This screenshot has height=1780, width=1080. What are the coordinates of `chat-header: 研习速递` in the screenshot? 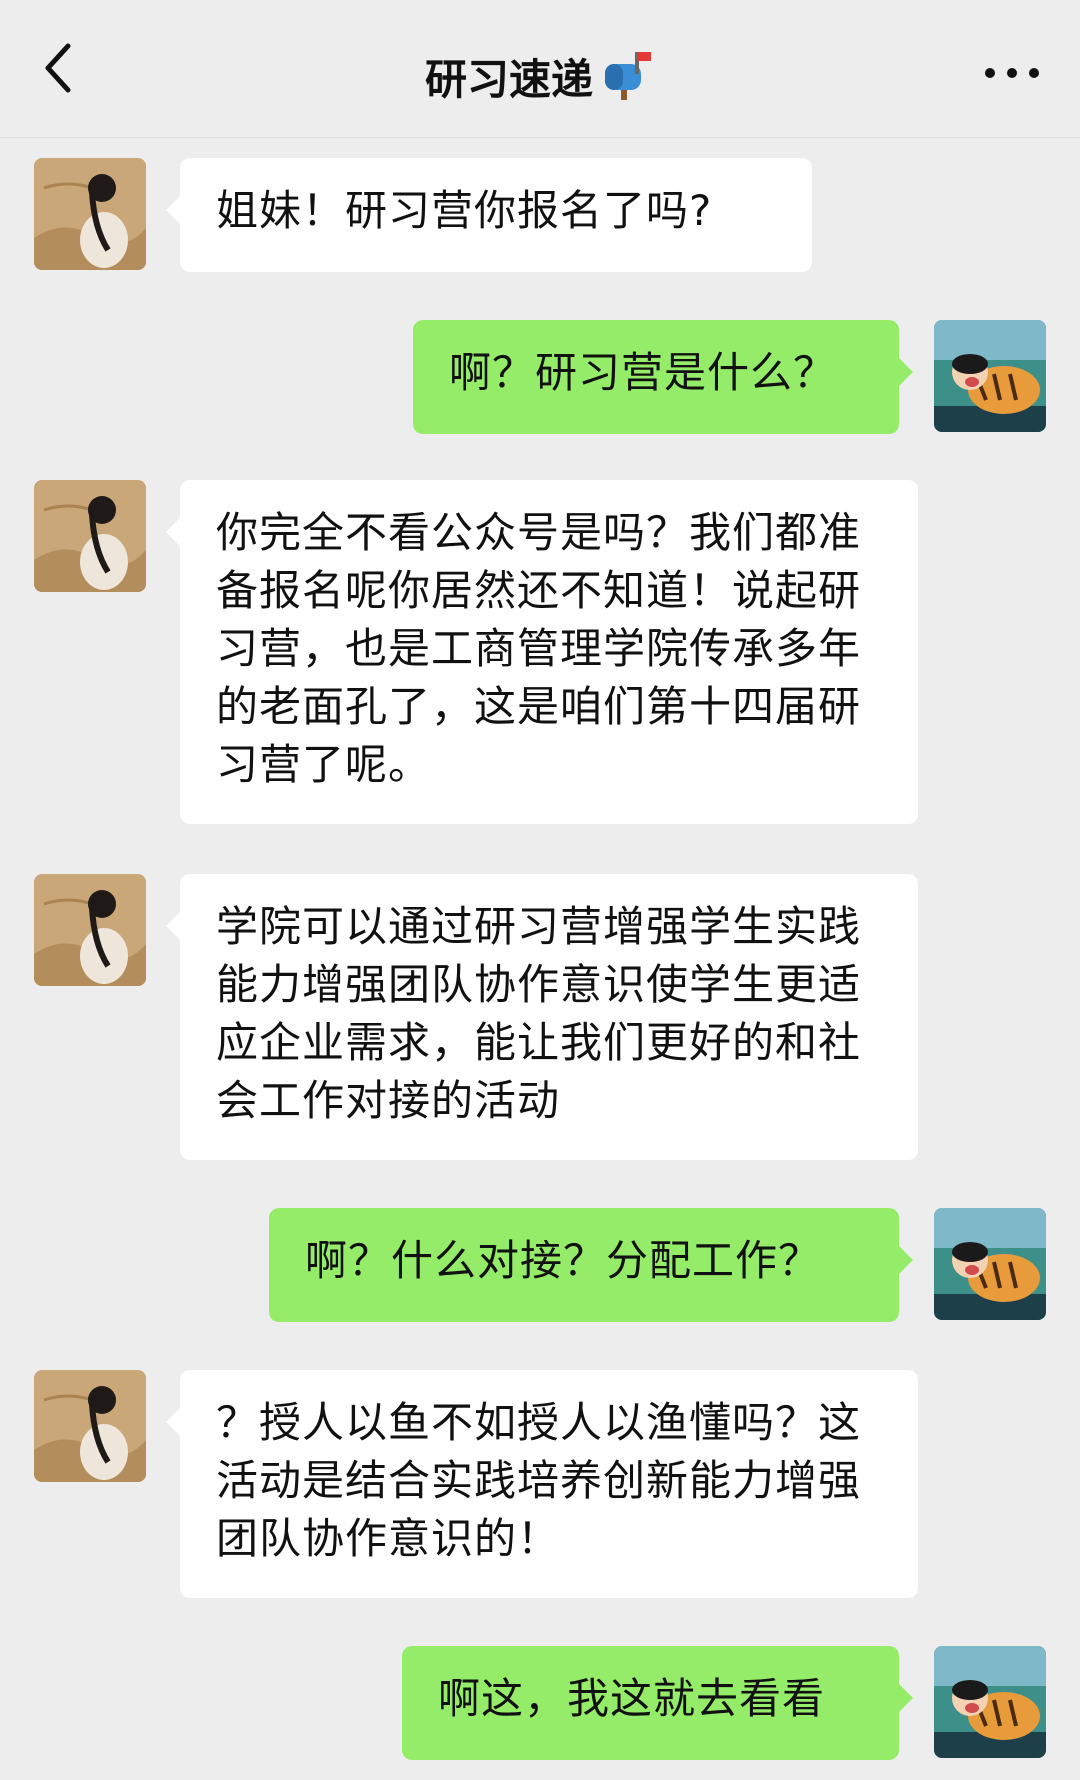 It's located at (540, 69).